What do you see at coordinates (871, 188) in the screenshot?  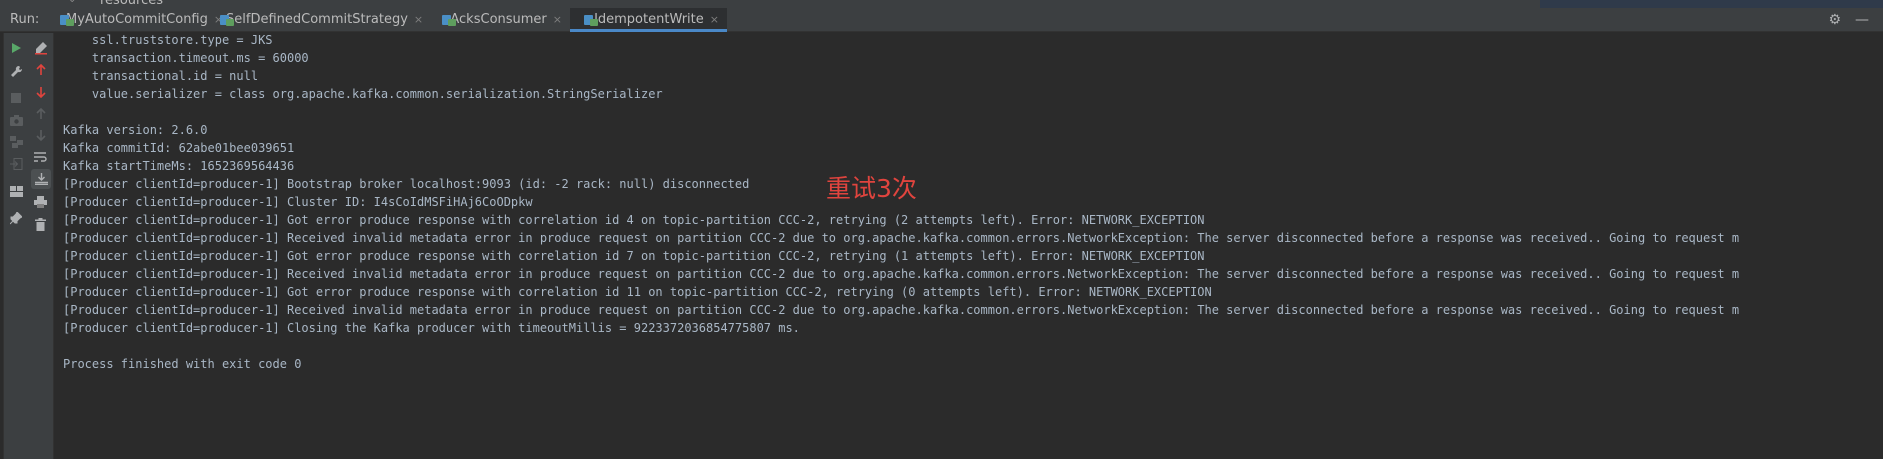 I see `retry-annotation: 重试3次` at bounding box center [871, 188].